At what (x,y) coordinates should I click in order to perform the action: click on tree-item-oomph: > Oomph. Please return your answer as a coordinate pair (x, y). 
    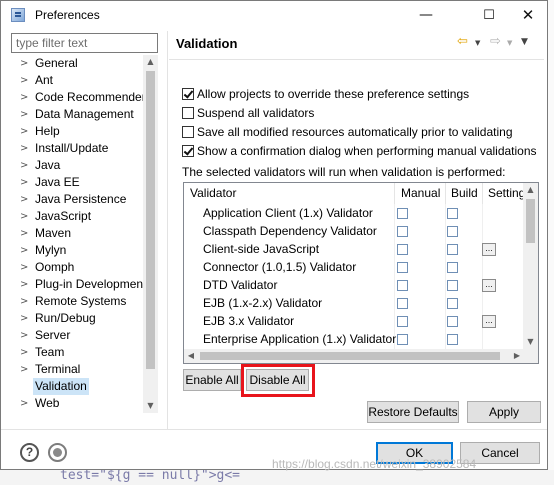
    Looking at the image, I should click on (78, 267).